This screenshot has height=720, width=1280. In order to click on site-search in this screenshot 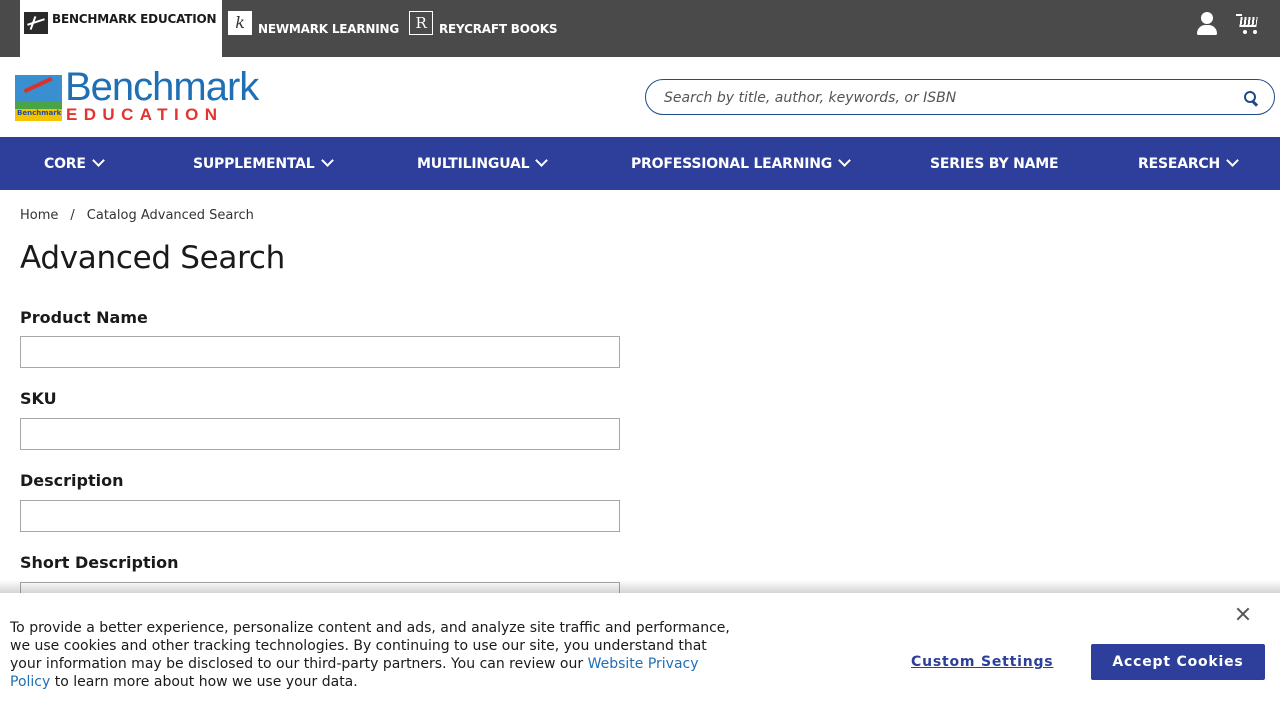, I will do `click(960, 97)`.